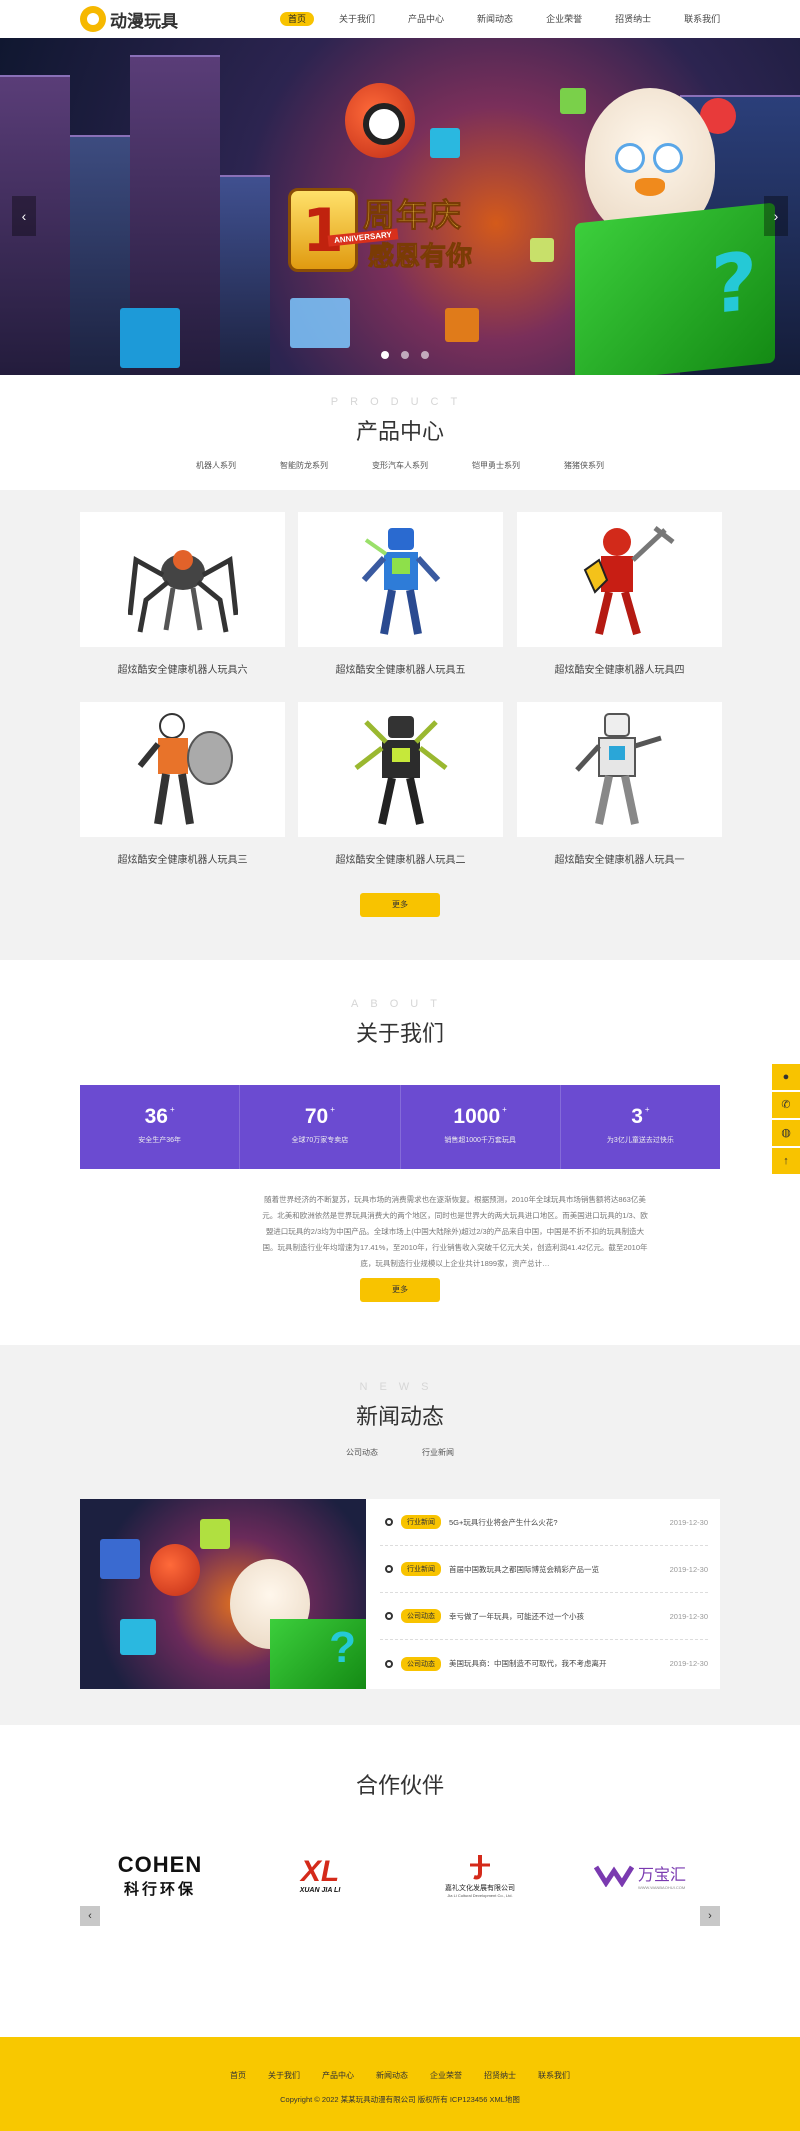  Describe the element at coordinates (399, 1416) in the screenshot. I see `news-section-title: 新闻动态` at that location.